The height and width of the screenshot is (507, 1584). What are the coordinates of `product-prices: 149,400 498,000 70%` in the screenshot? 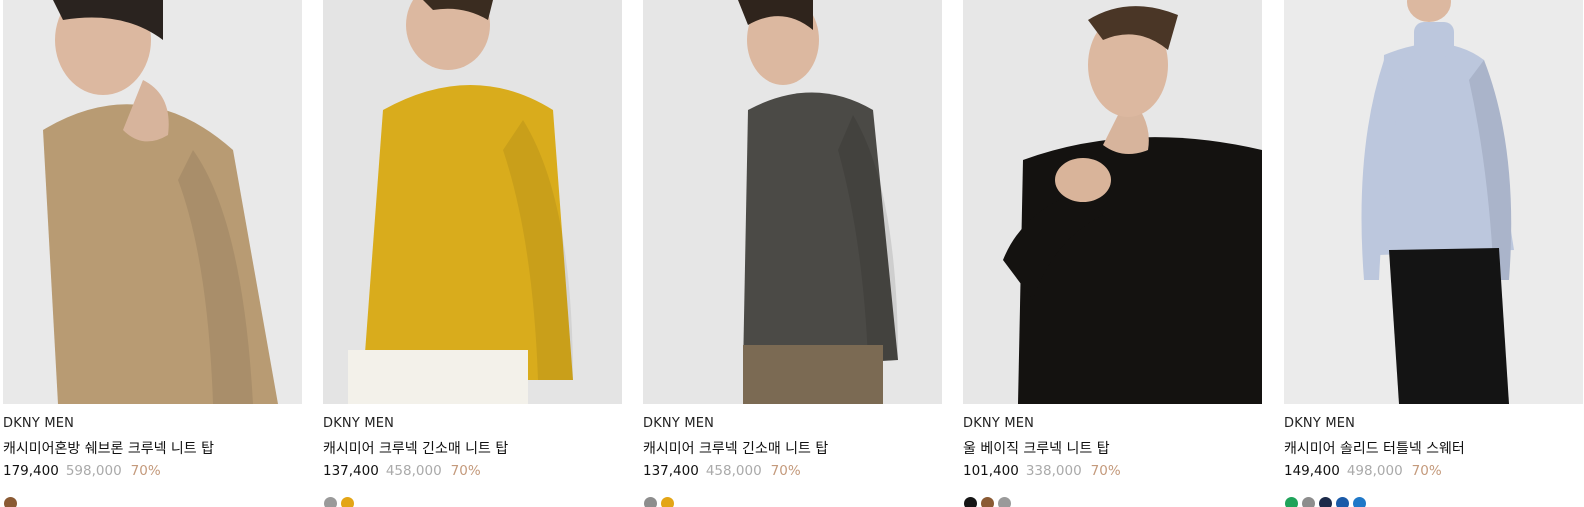 It's located at (1363, 471).